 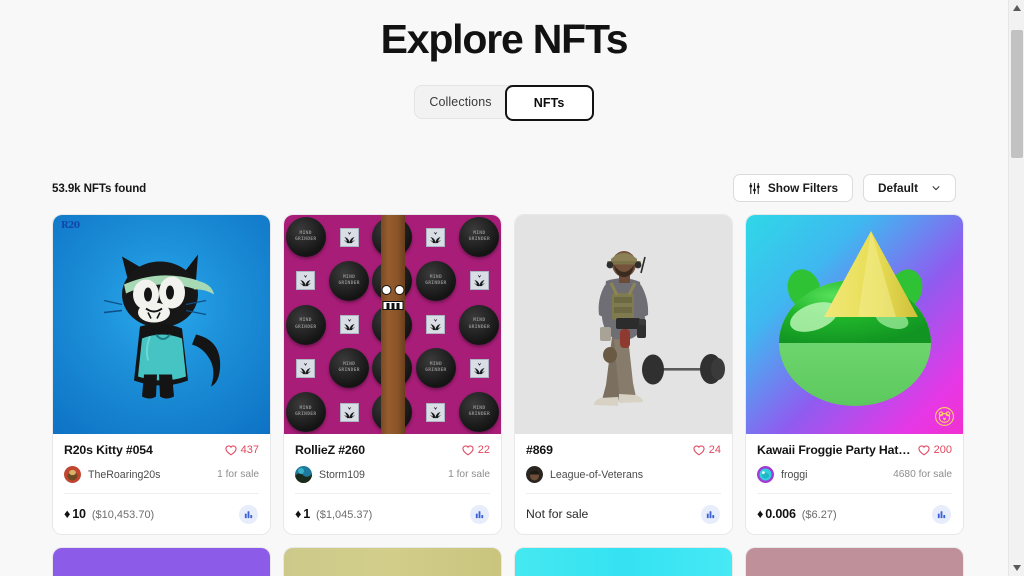 I want to click on like-counter: 200, so click(x=935, y=450).